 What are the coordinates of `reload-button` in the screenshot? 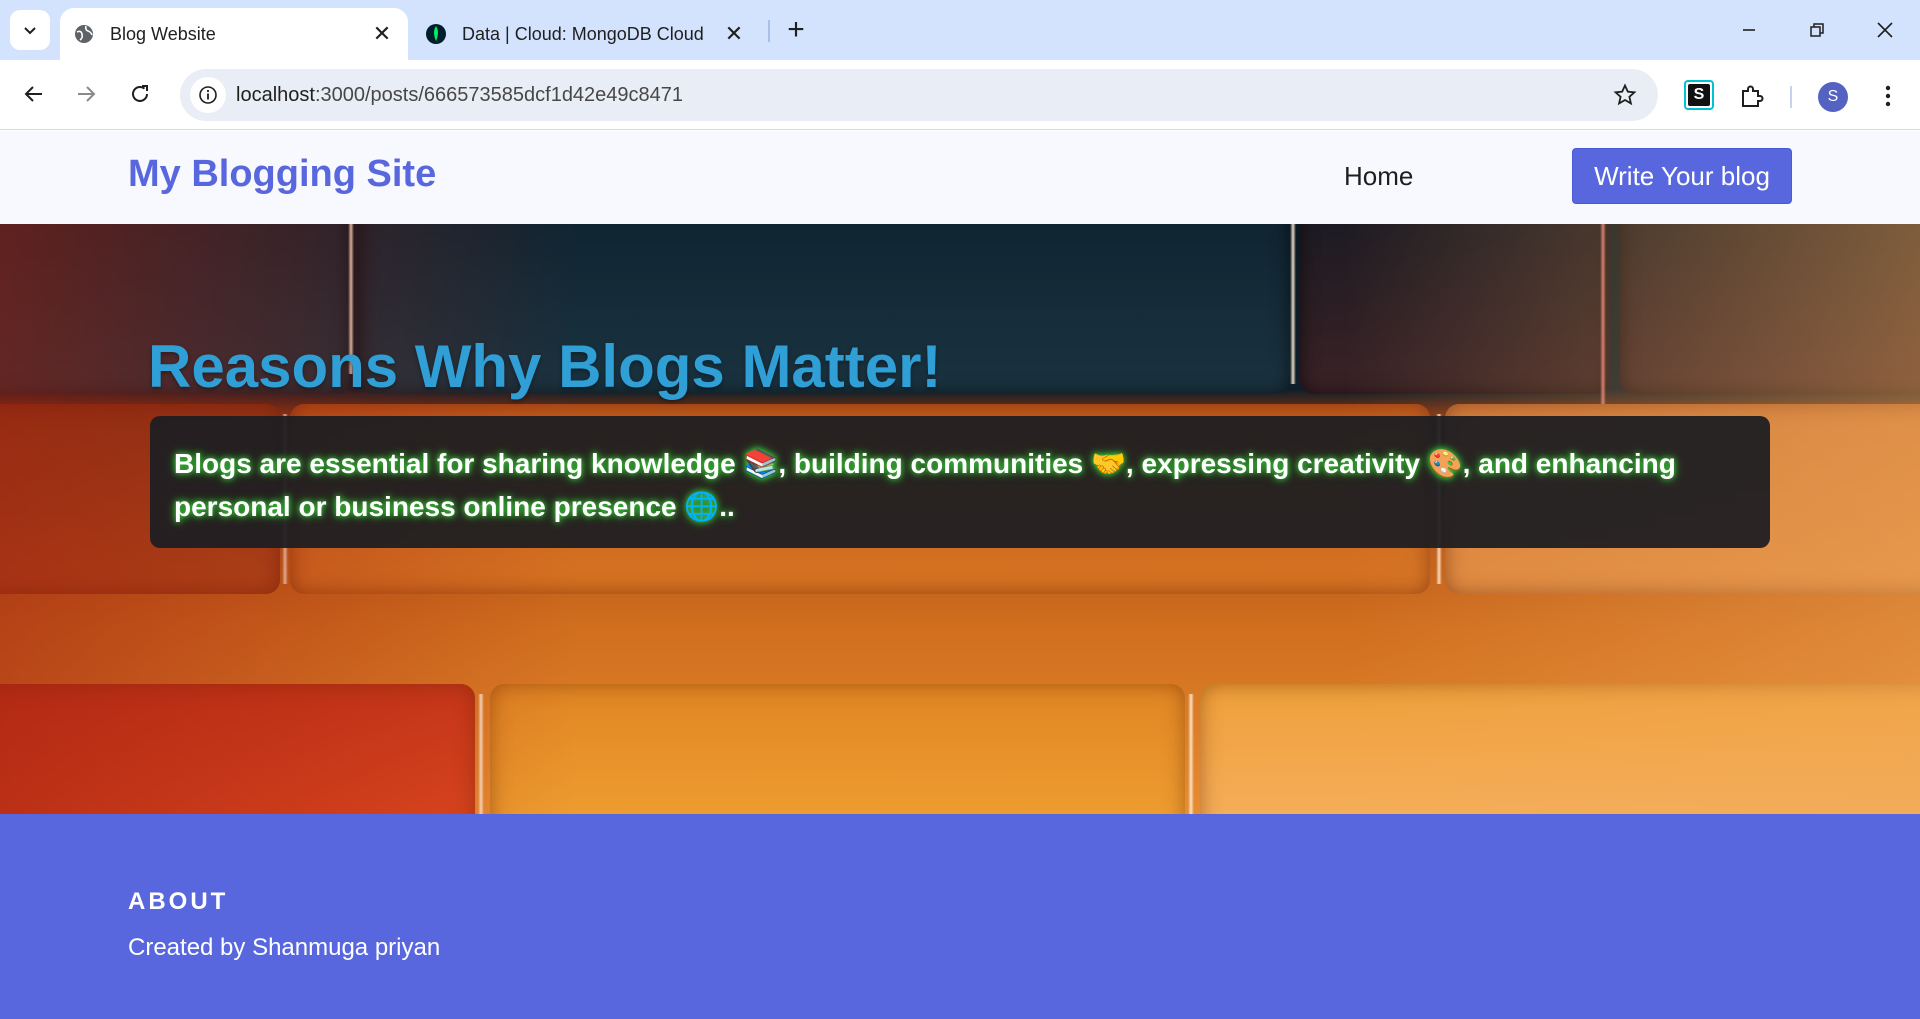 It's located at (140, 94).